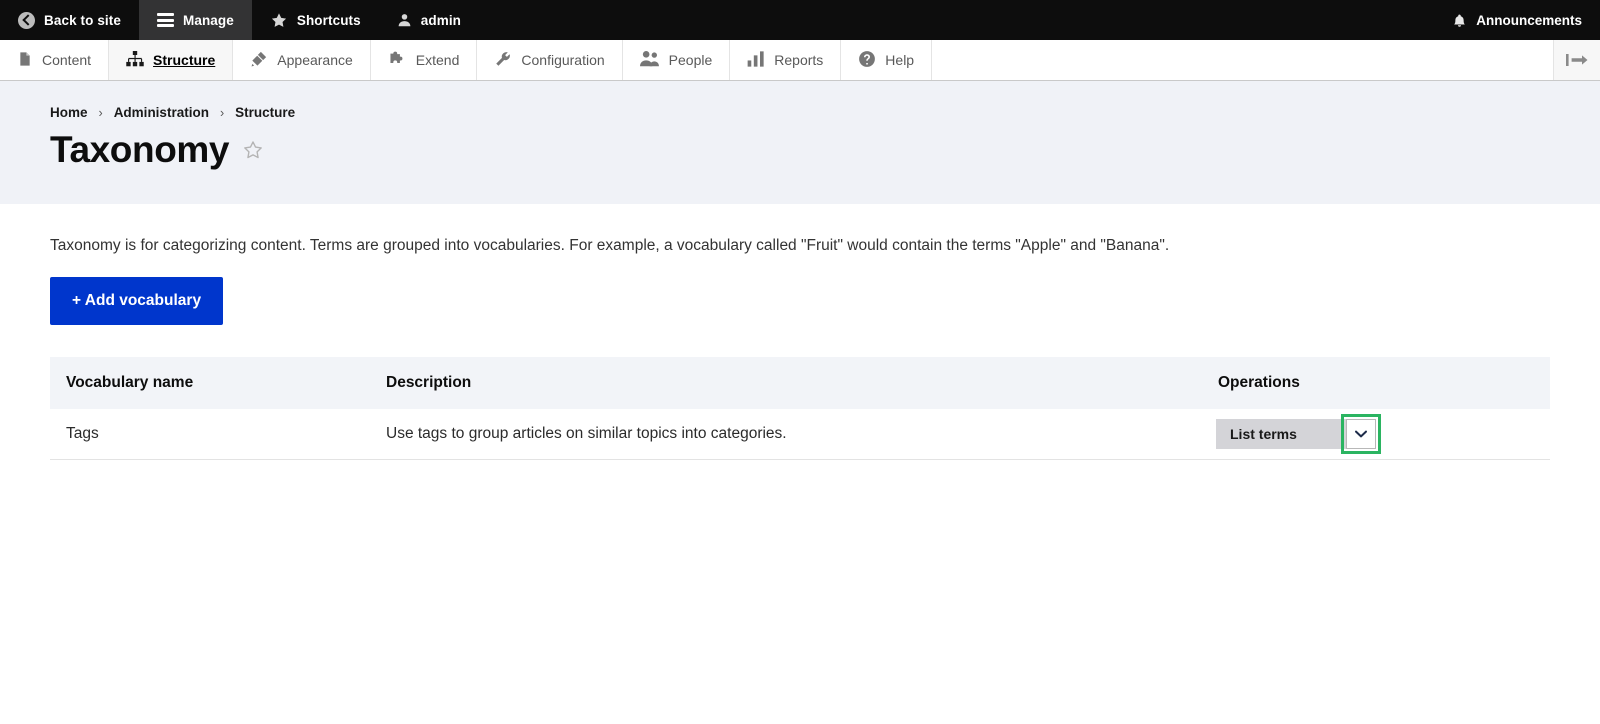  Describe the element at coordinates (1529, 20) in the screenshot. I see `announcements-label: Announcements` at that location.